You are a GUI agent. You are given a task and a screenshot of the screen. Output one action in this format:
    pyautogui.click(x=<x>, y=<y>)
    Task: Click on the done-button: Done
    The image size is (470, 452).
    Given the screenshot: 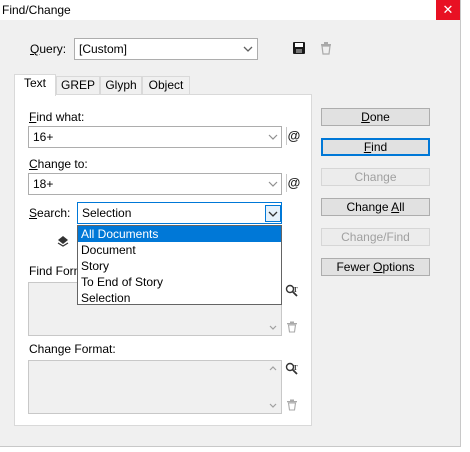 What is the action you would take?
    pyautogui.click(x=375, y=117)
    